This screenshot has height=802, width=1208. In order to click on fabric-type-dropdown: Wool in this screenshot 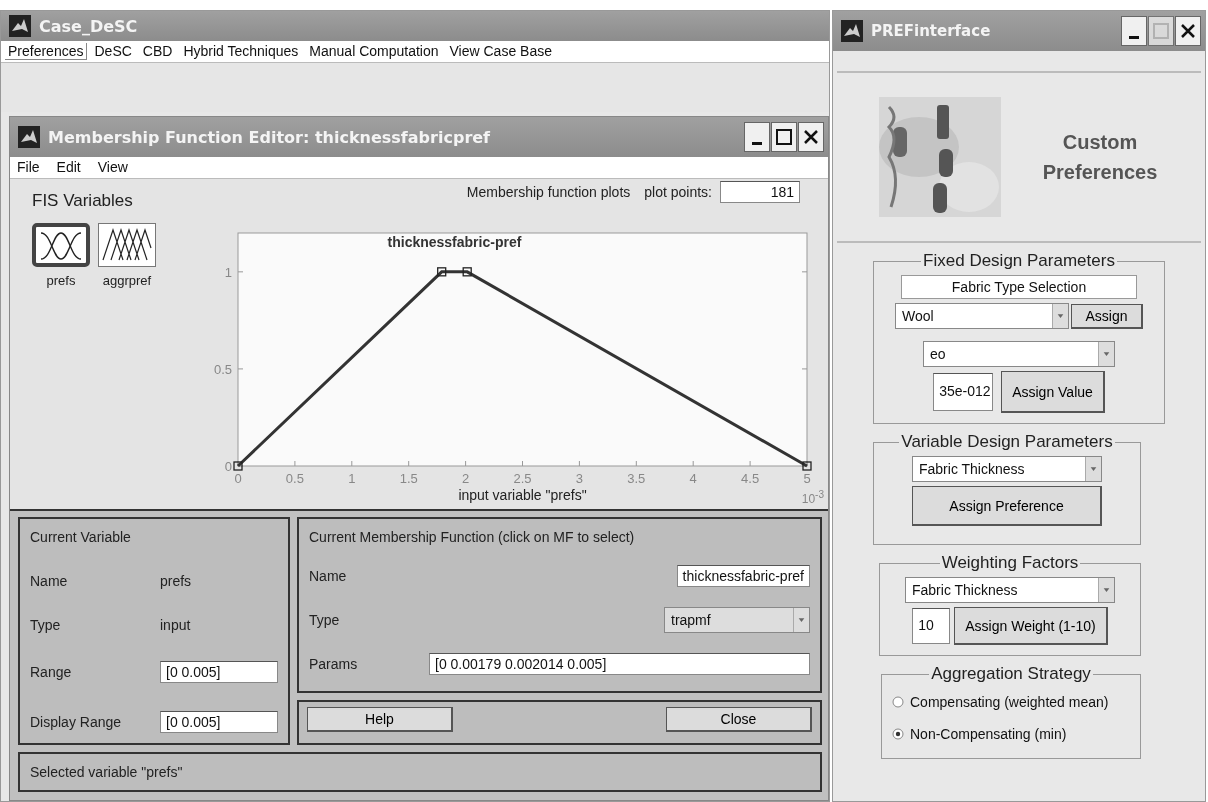, I will do `click(982, 316)`.